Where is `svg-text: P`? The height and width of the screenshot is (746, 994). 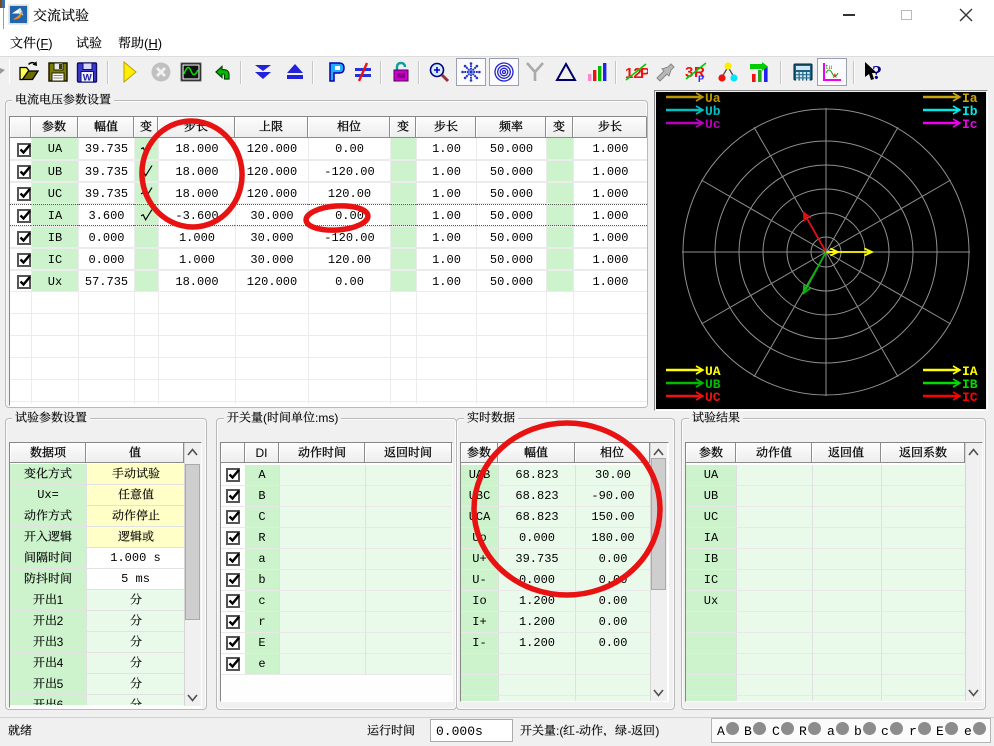 svg-text: P is located at coordinates (701, 79).